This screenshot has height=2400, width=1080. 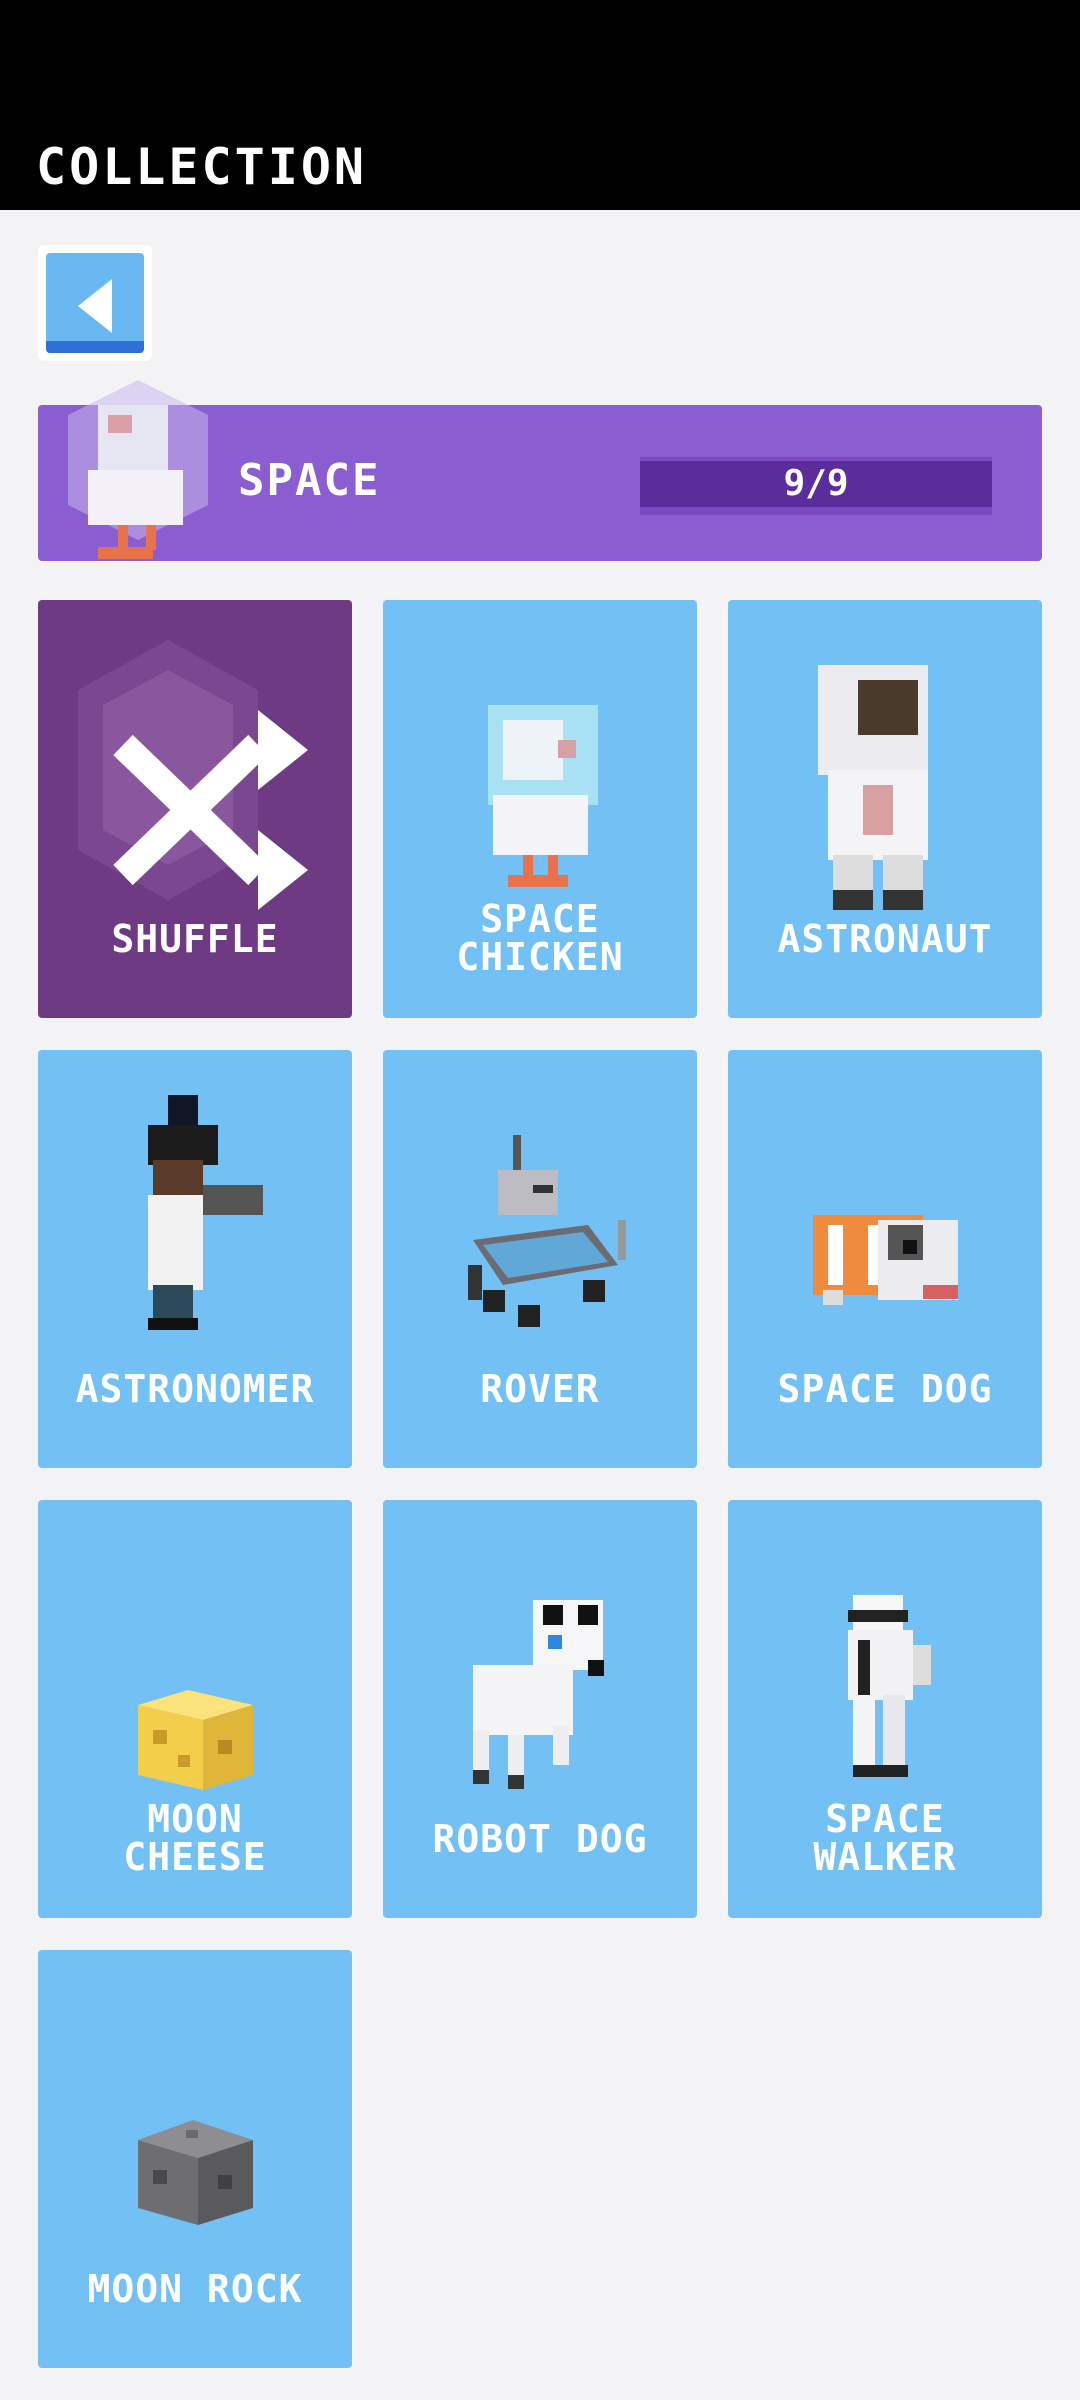 I want to click on collection-progress-bar: 9/9, so click(x=816, y=486).